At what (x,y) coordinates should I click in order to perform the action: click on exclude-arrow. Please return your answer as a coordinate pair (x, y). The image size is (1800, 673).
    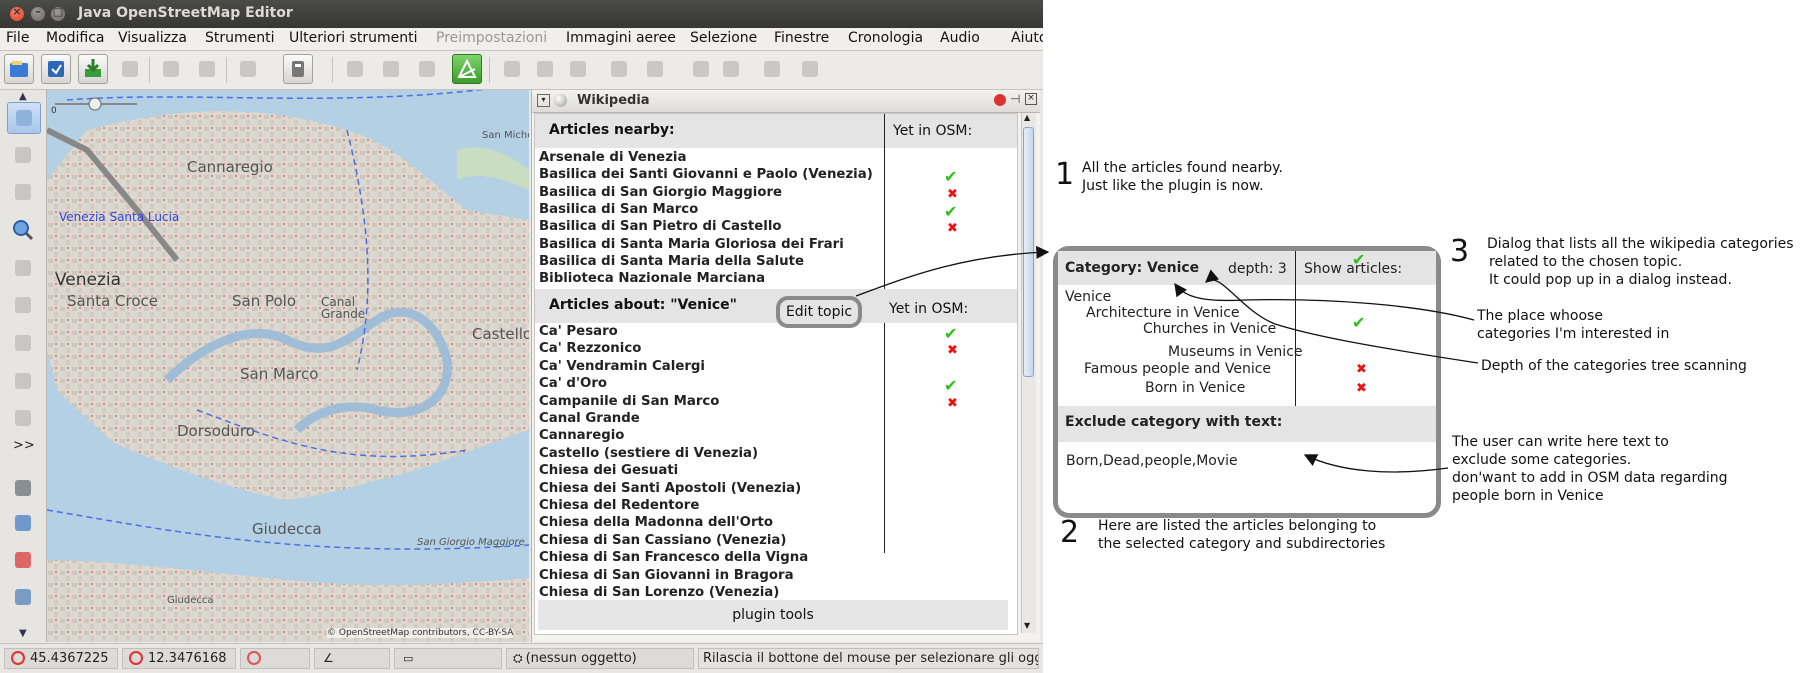
    Looking at the image, I should click on (1376, 463).